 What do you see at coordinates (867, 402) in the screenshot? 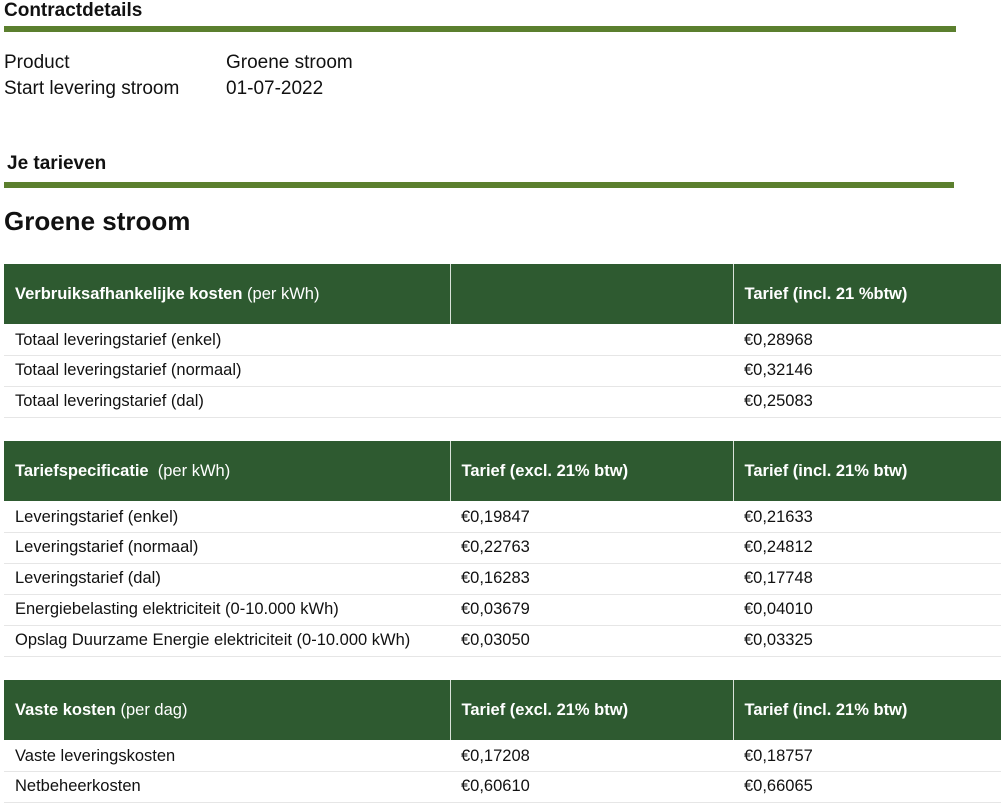
I see `row-incl: €0,25083` at bounding box center [867, 402].